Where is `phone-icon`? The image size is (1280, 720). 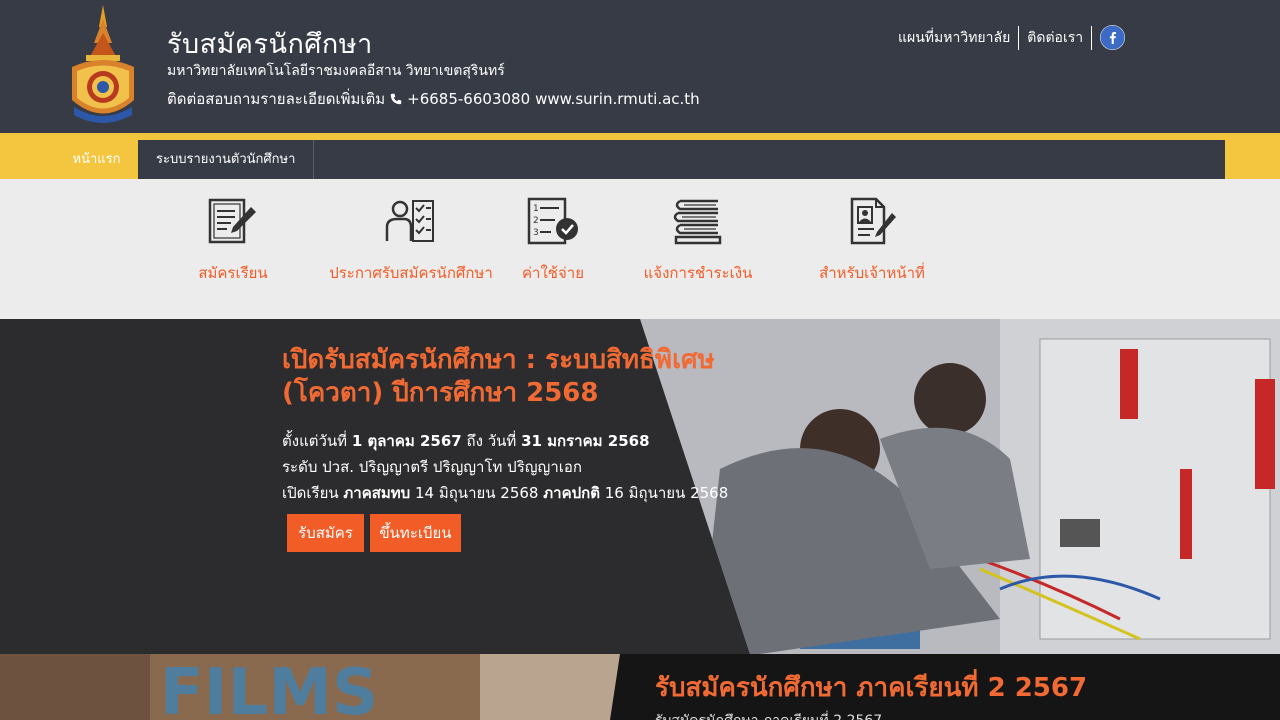
phone-icon is located at coordinates (396, 99).